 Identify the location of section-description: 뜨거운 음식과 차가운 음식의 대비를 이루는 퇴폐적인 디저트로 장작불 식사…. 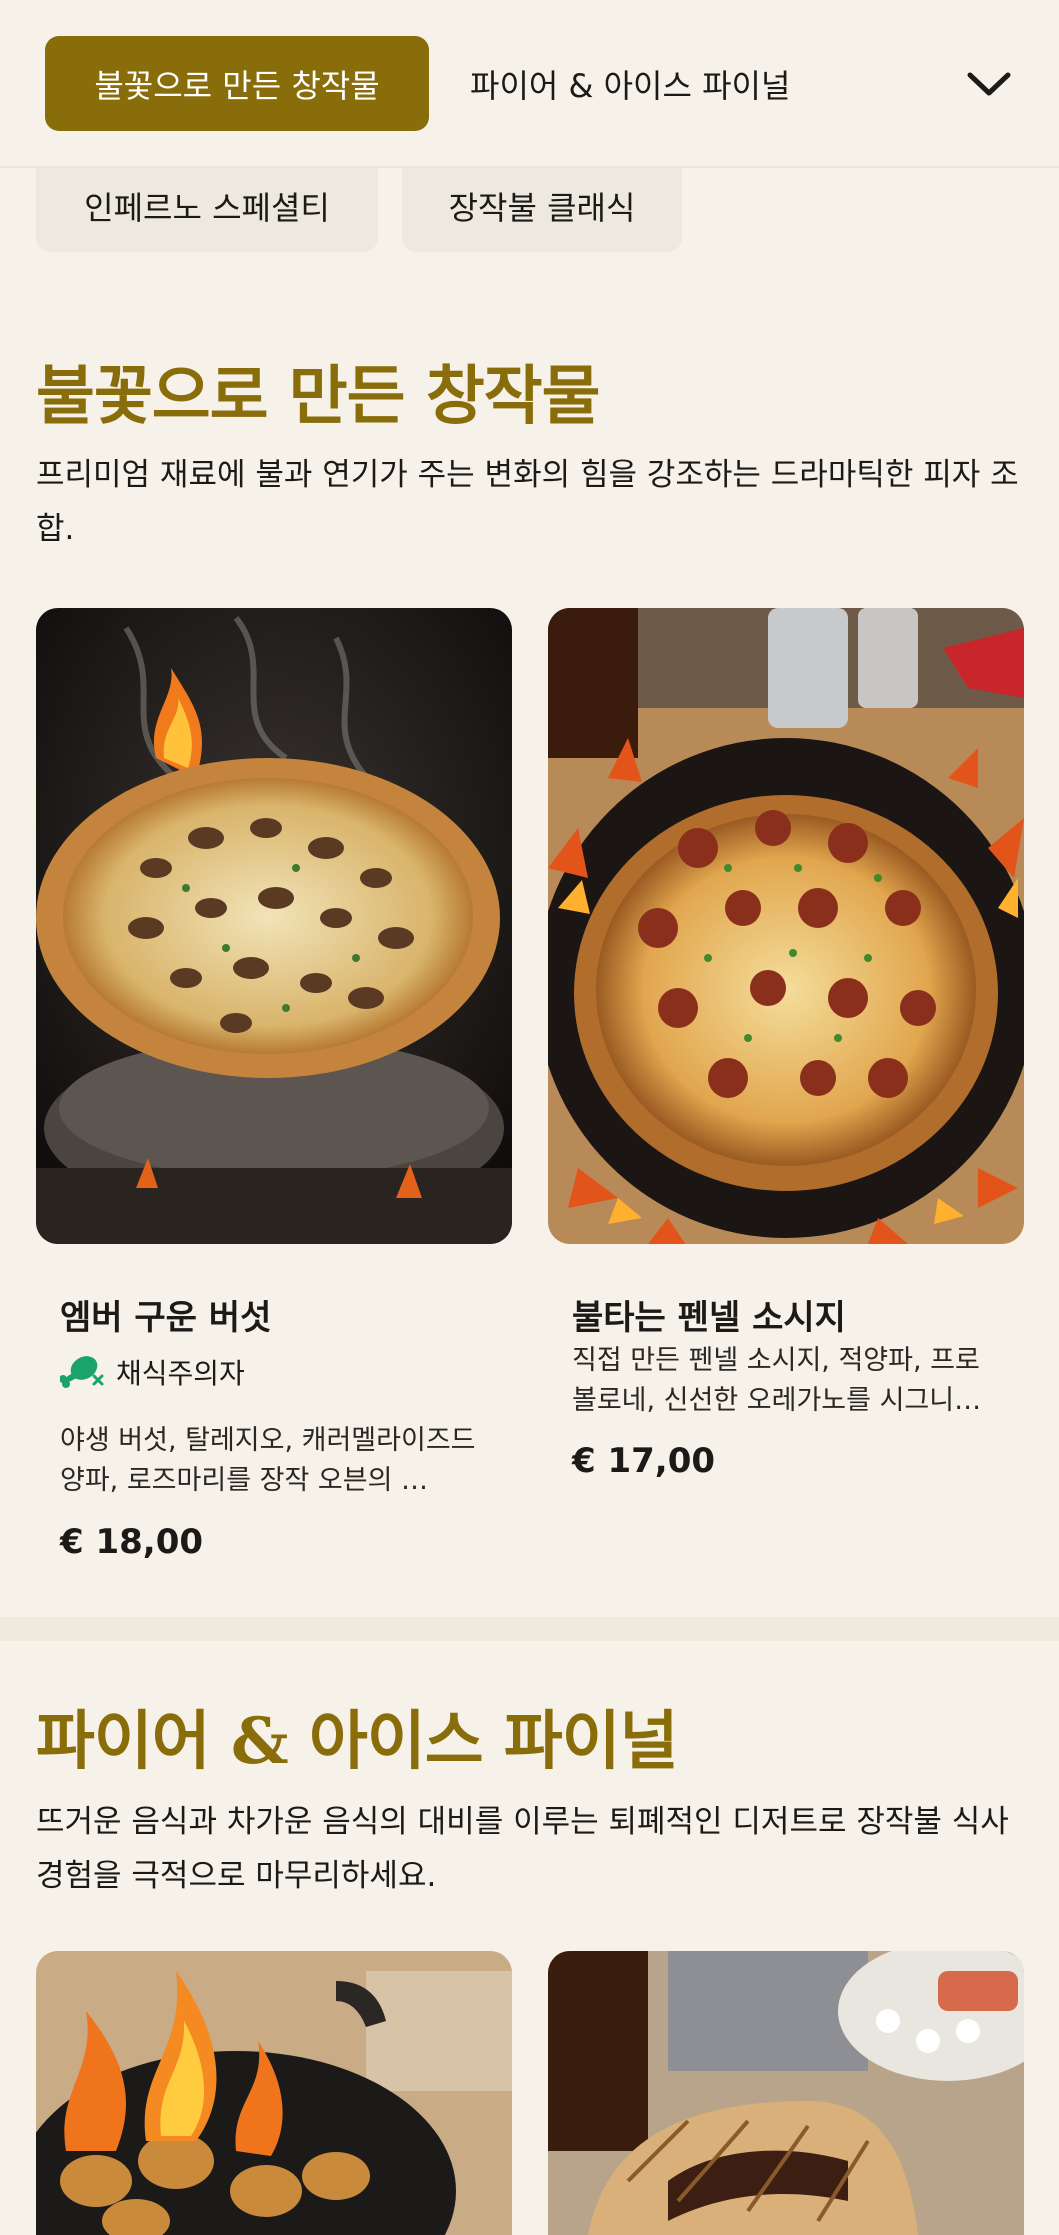
(522, 1849).